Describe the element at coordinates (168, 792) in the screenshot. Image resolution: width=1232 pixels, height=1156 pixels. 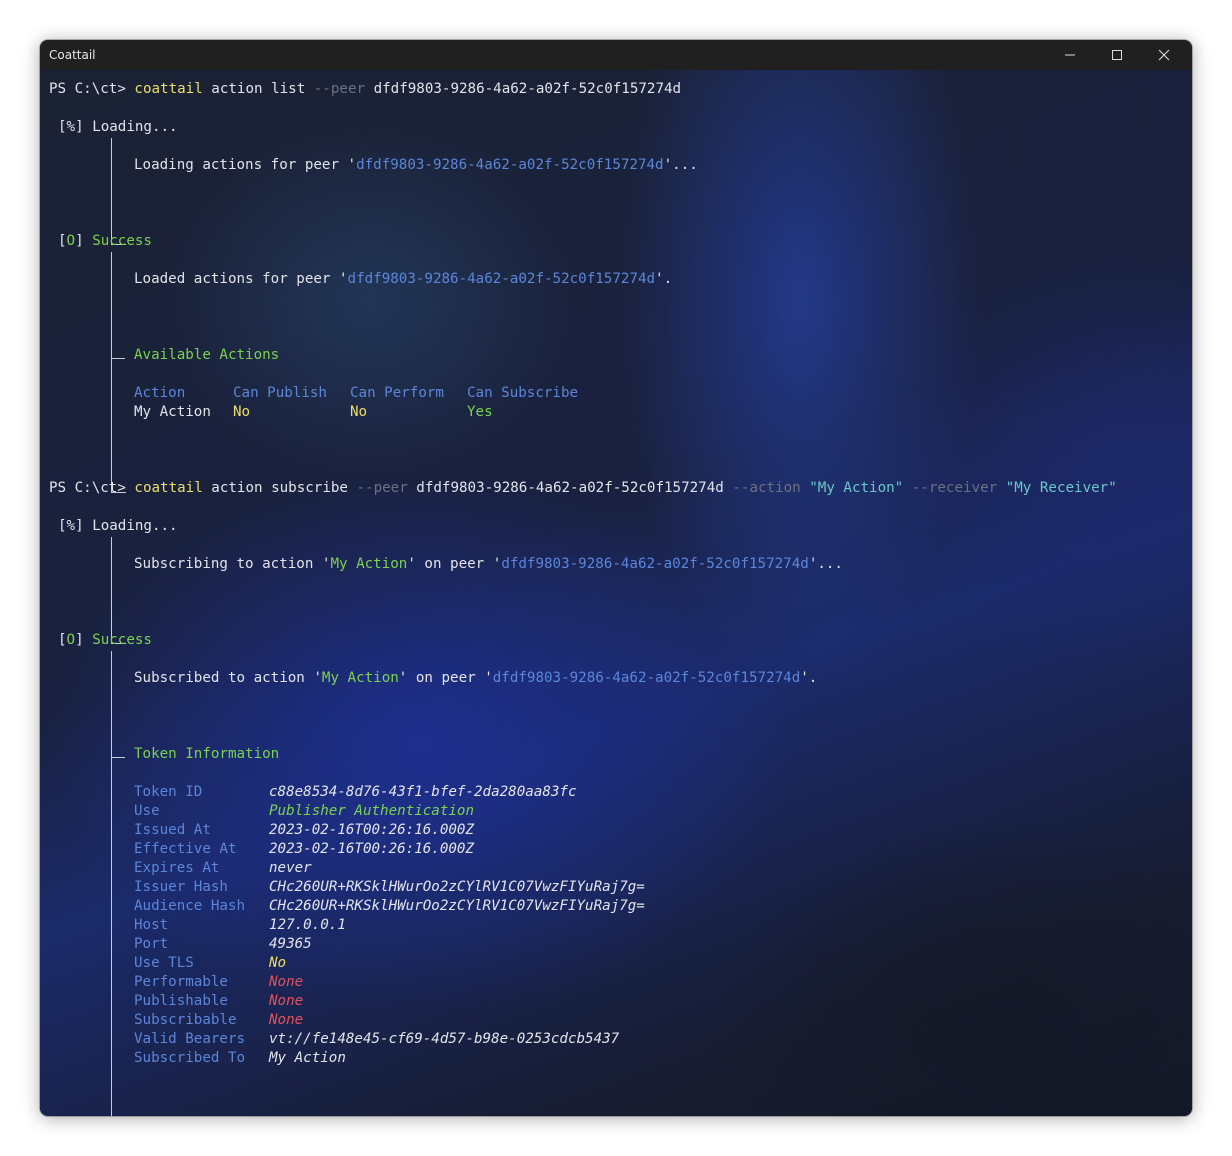
I see `token-key: Token ID` at that location.